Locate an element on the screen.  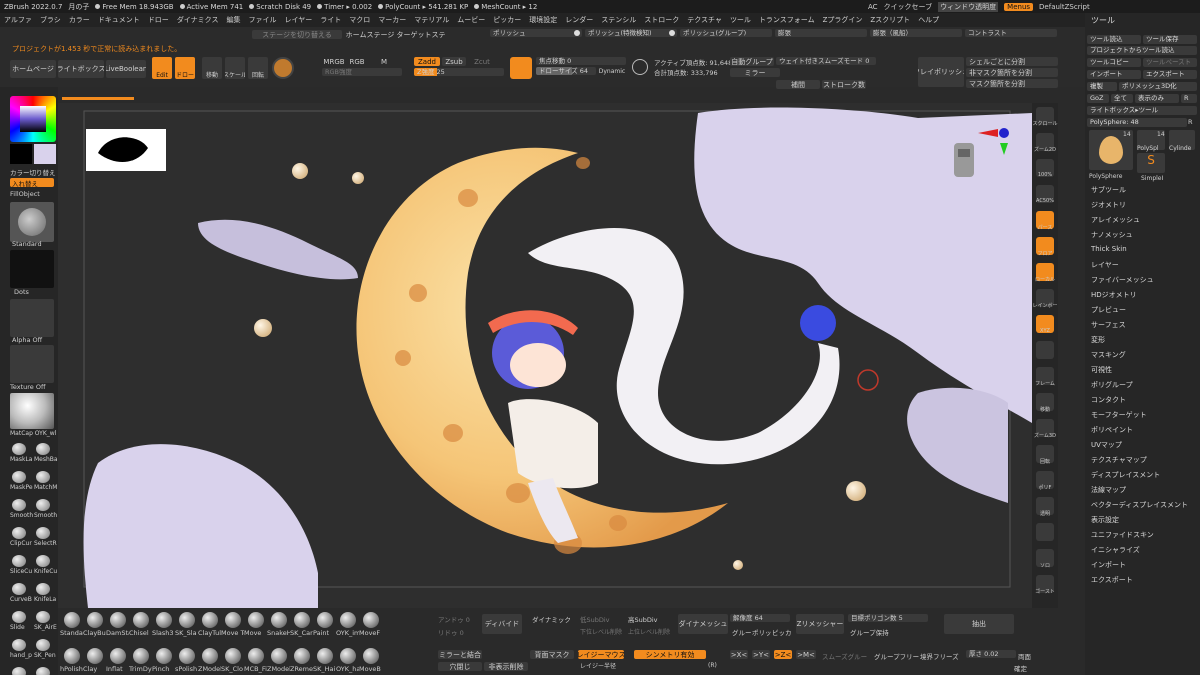
confirm-button: 確定 is located at coordinates (1020, 668).